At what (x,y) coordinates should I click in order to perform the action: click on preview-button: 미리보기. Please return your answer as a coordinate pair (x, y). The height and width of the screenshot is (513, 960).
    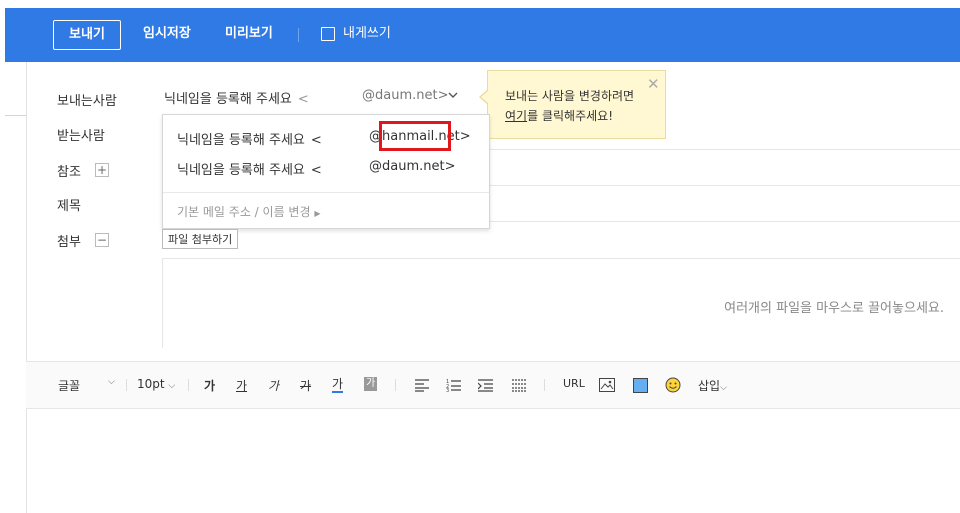
    Looking at the image, I should click on (249, 34).